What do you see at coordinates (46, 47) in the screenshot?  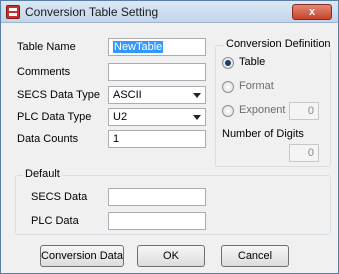 I see `table-name-label: Table Name` at bounding box center [46, 47].